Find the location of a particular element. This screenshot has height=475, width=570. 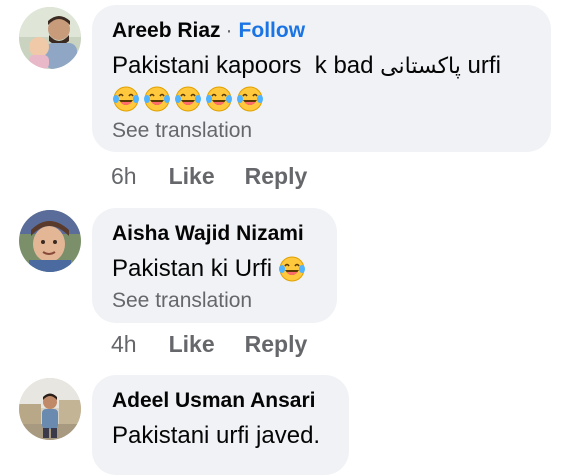

comment-text-part: Pakistan ki Urfi is located at coordinates (192, 268).